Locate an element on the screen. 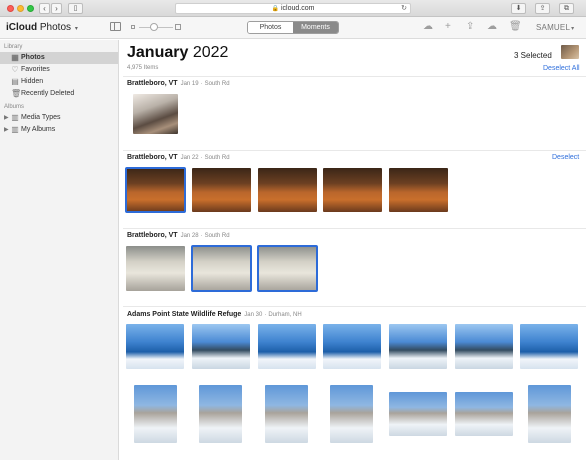 The height and width of the screenshot is (460, 586). show-tabs-button: ⧉ is located at coordinates (566, 8).